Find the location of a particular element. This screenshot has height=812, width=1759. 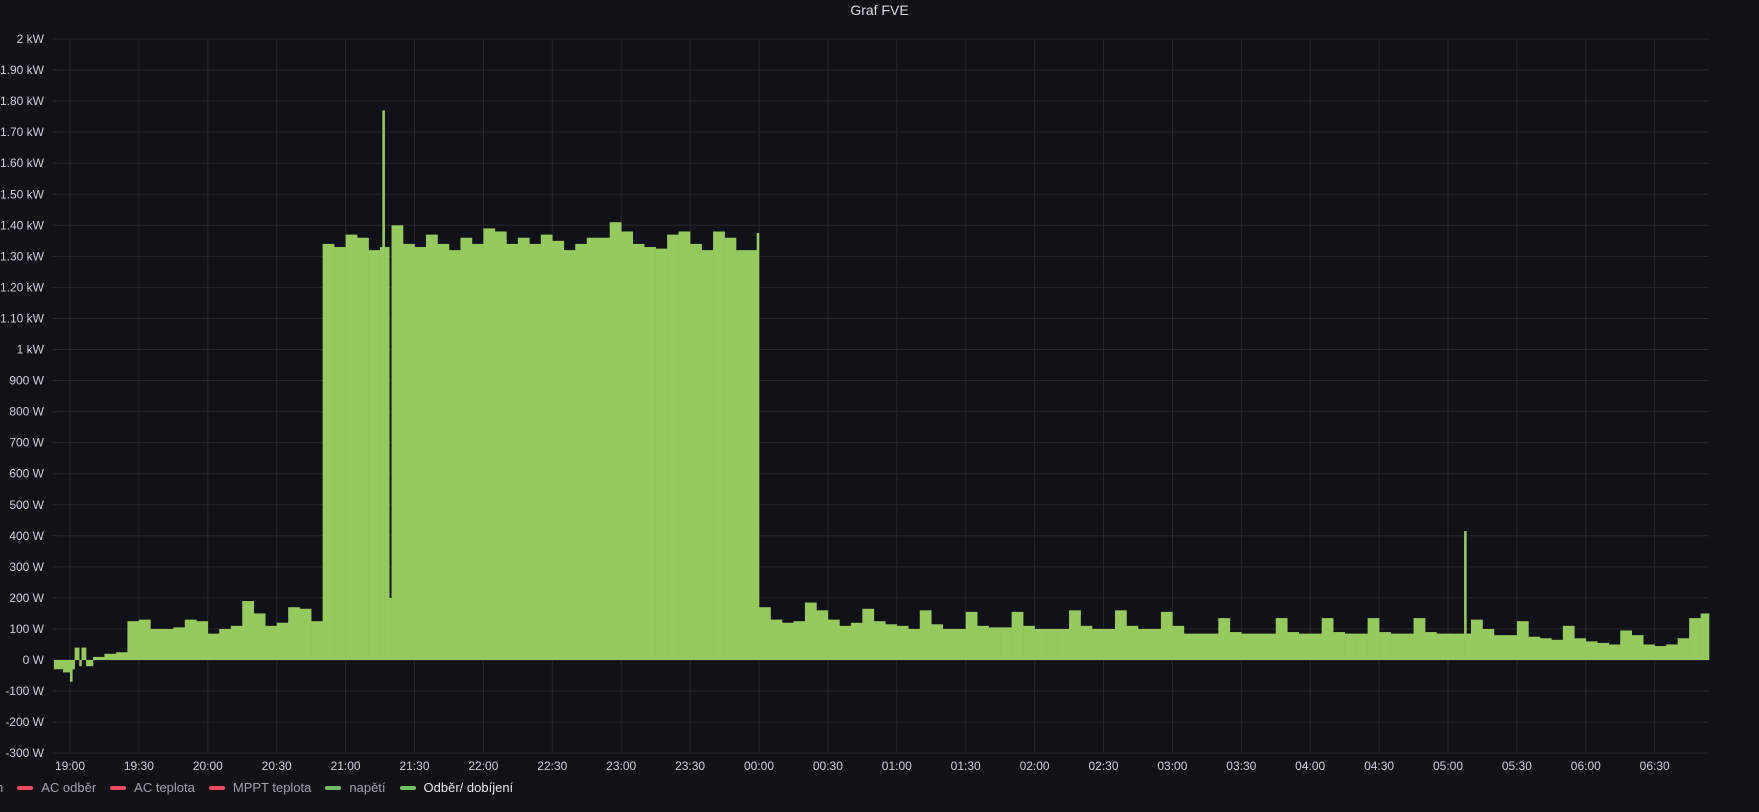

legend-item: AC odběr is located at coordinates (56, 787).